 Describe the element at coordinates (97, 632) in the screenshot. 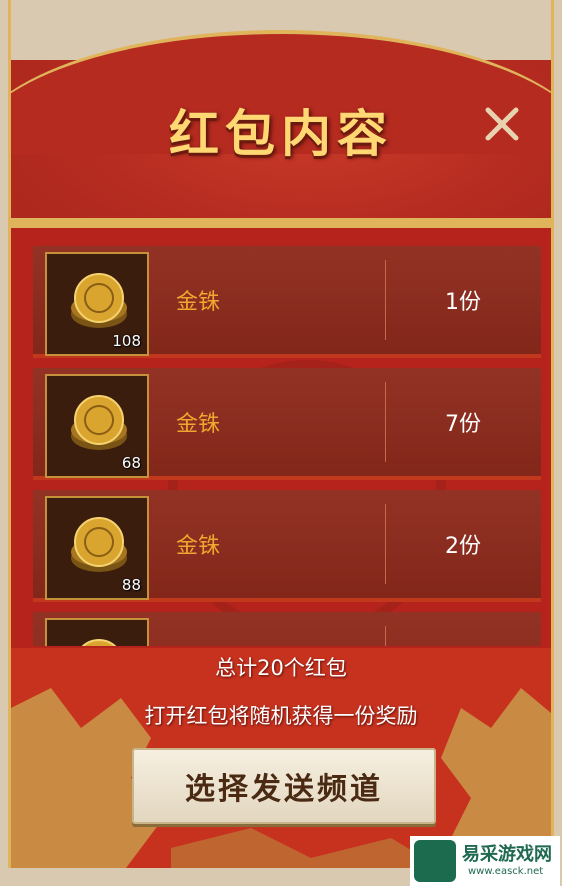

I see `item-icon` at that location.